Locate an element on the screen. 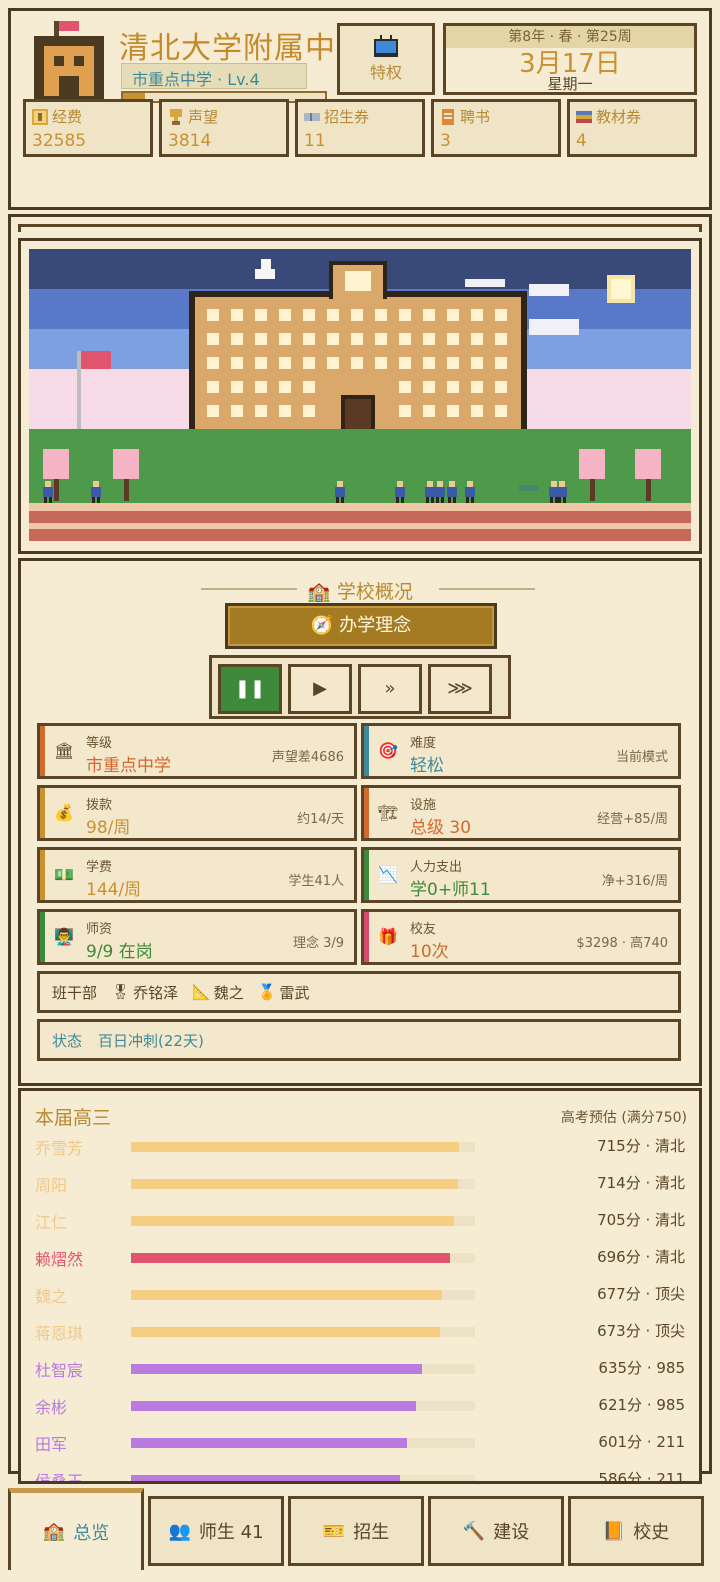  student-score: 715分 · 清北 is located at coordinates (641, 1146).